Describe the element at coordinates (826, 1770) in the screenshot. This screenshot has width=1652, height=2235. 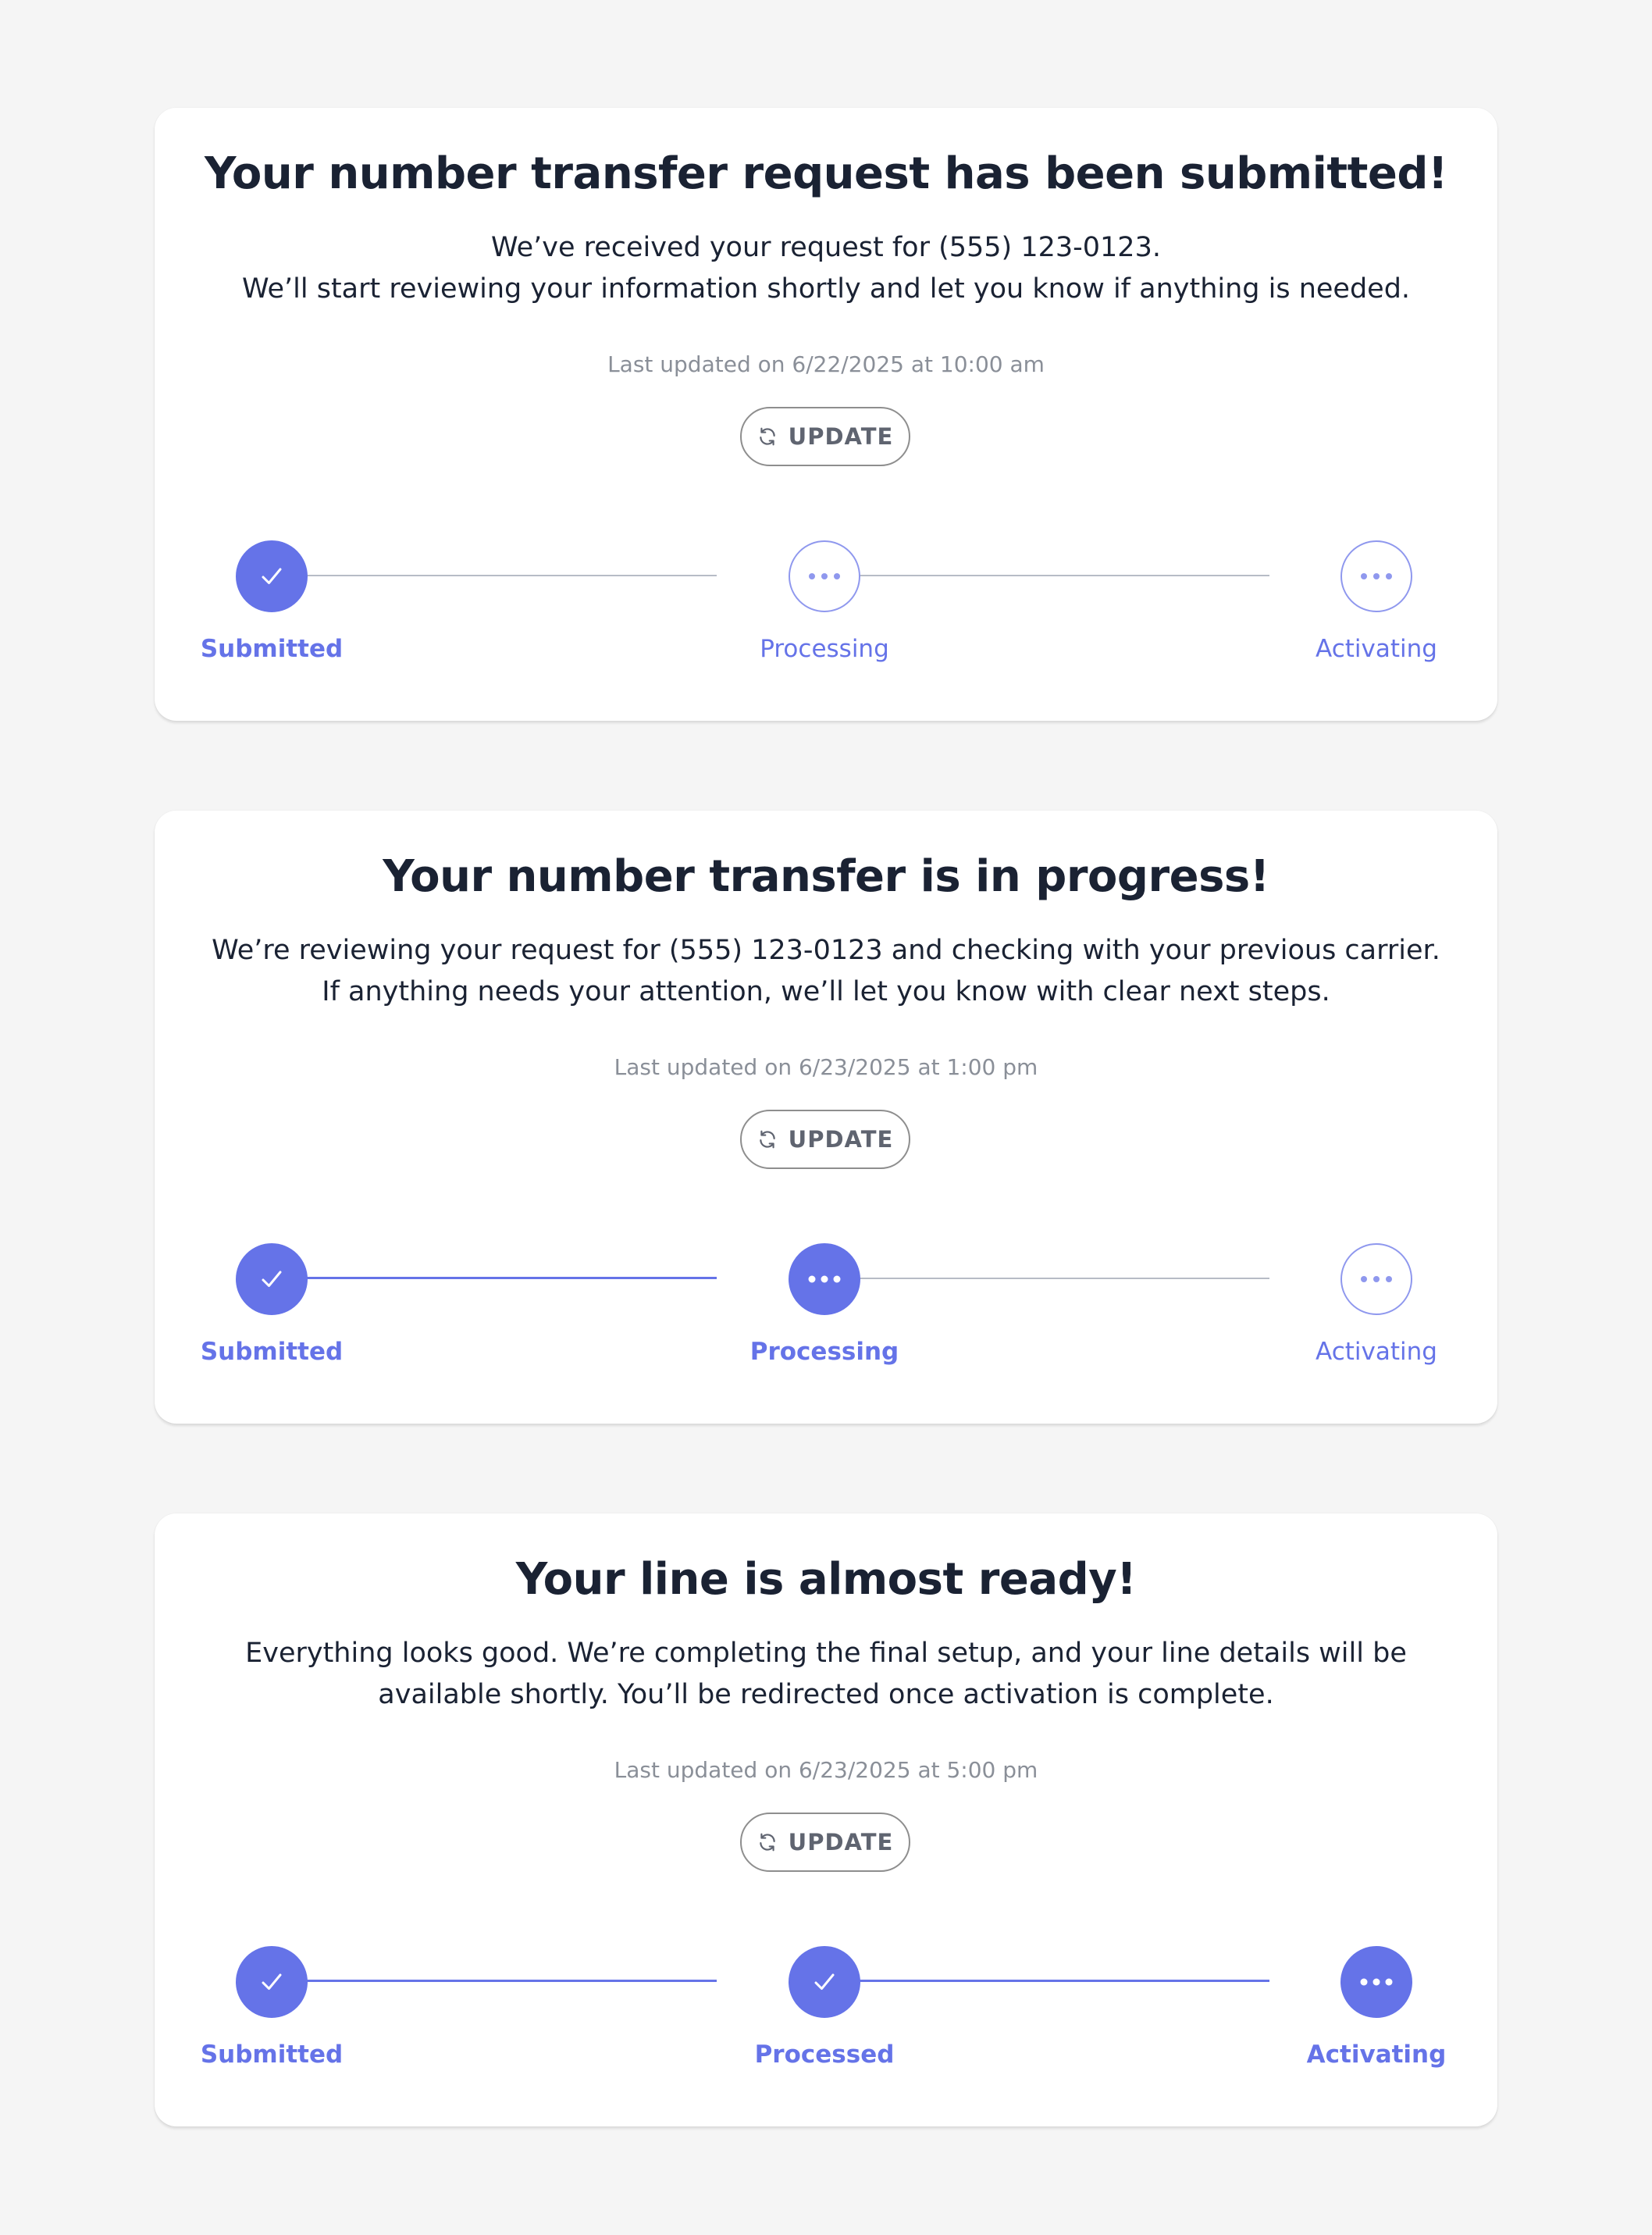
I see `last-updated-text: Last updated on 6/23/2025 at 5:00 pm` at that location.